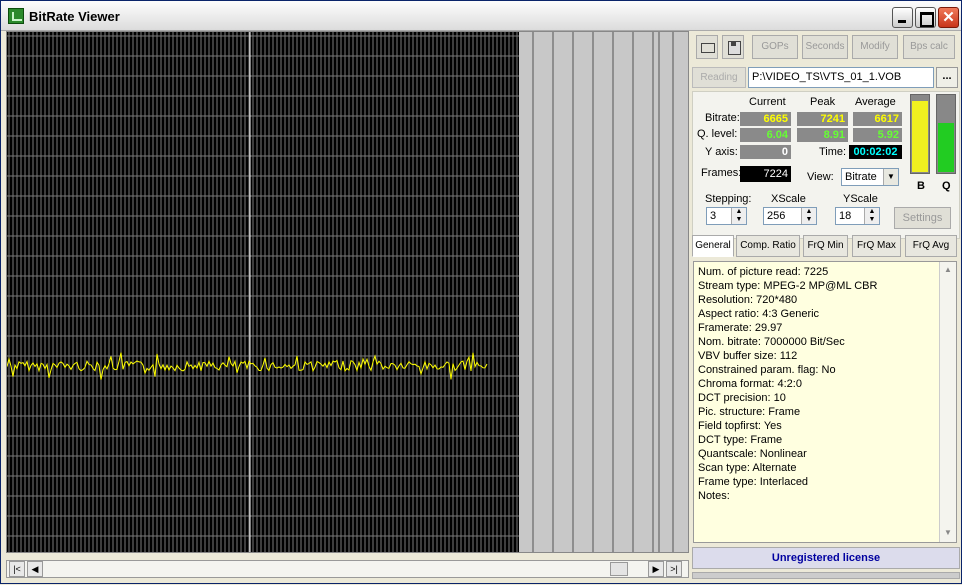  Describe the element at coordinates (740, 426) in the screenshot. I see `info-line: Field topfirst: Yes` at that location.